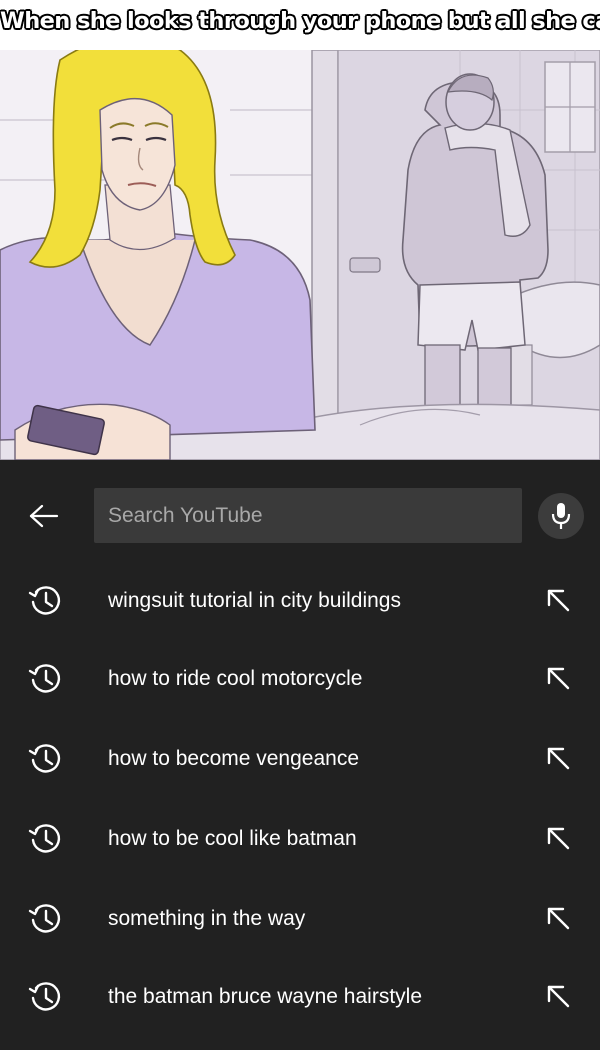  What do you see at coordinates (235, 678) in the screenshot?
I see `history-item-text: how to ride cool motorcycle` at bounding box center [235, 678].